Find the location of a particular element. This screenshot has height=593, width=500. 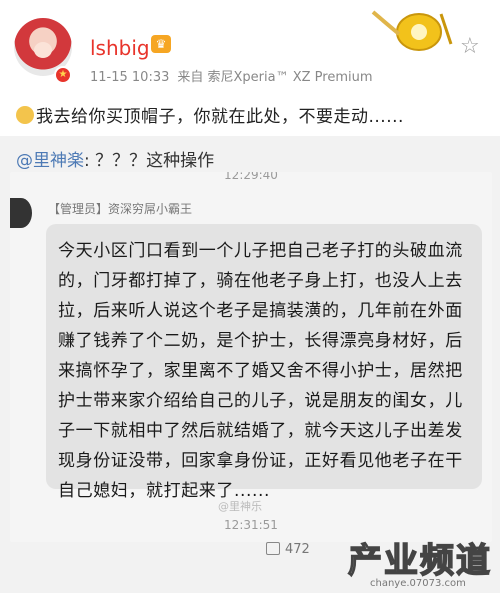

vip-crown-icon: ♛ is located at coordinates (161, 44).